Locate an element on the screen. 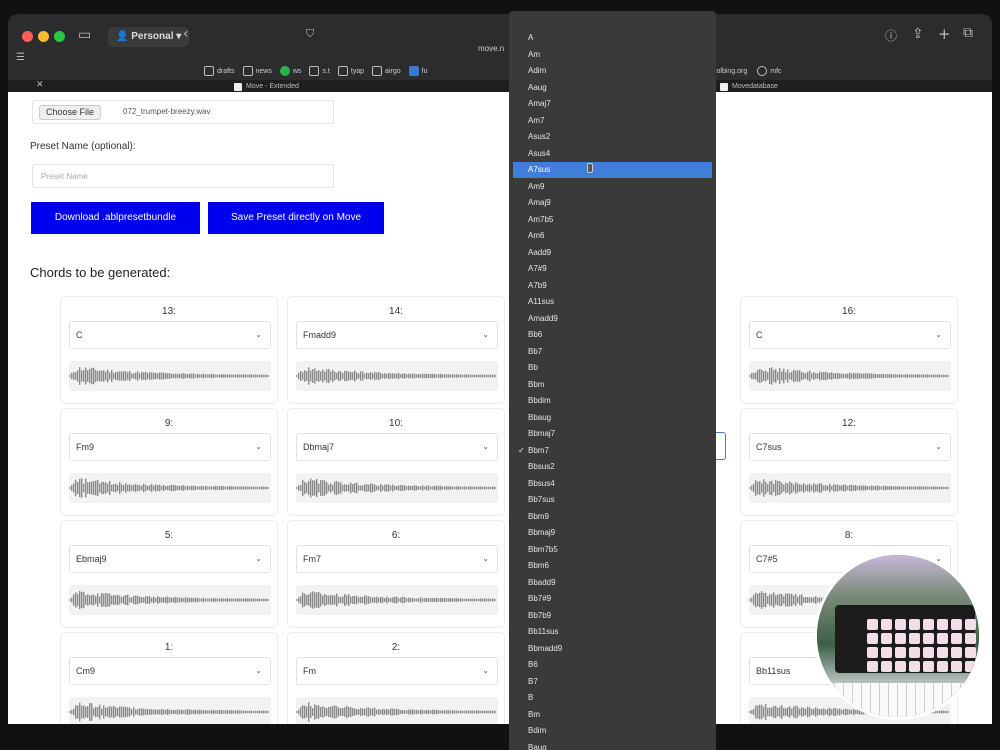 The height and width of the screenshot is (750, 1000). chord-select-value: Bb11sus is located at coordinates (773, 671).